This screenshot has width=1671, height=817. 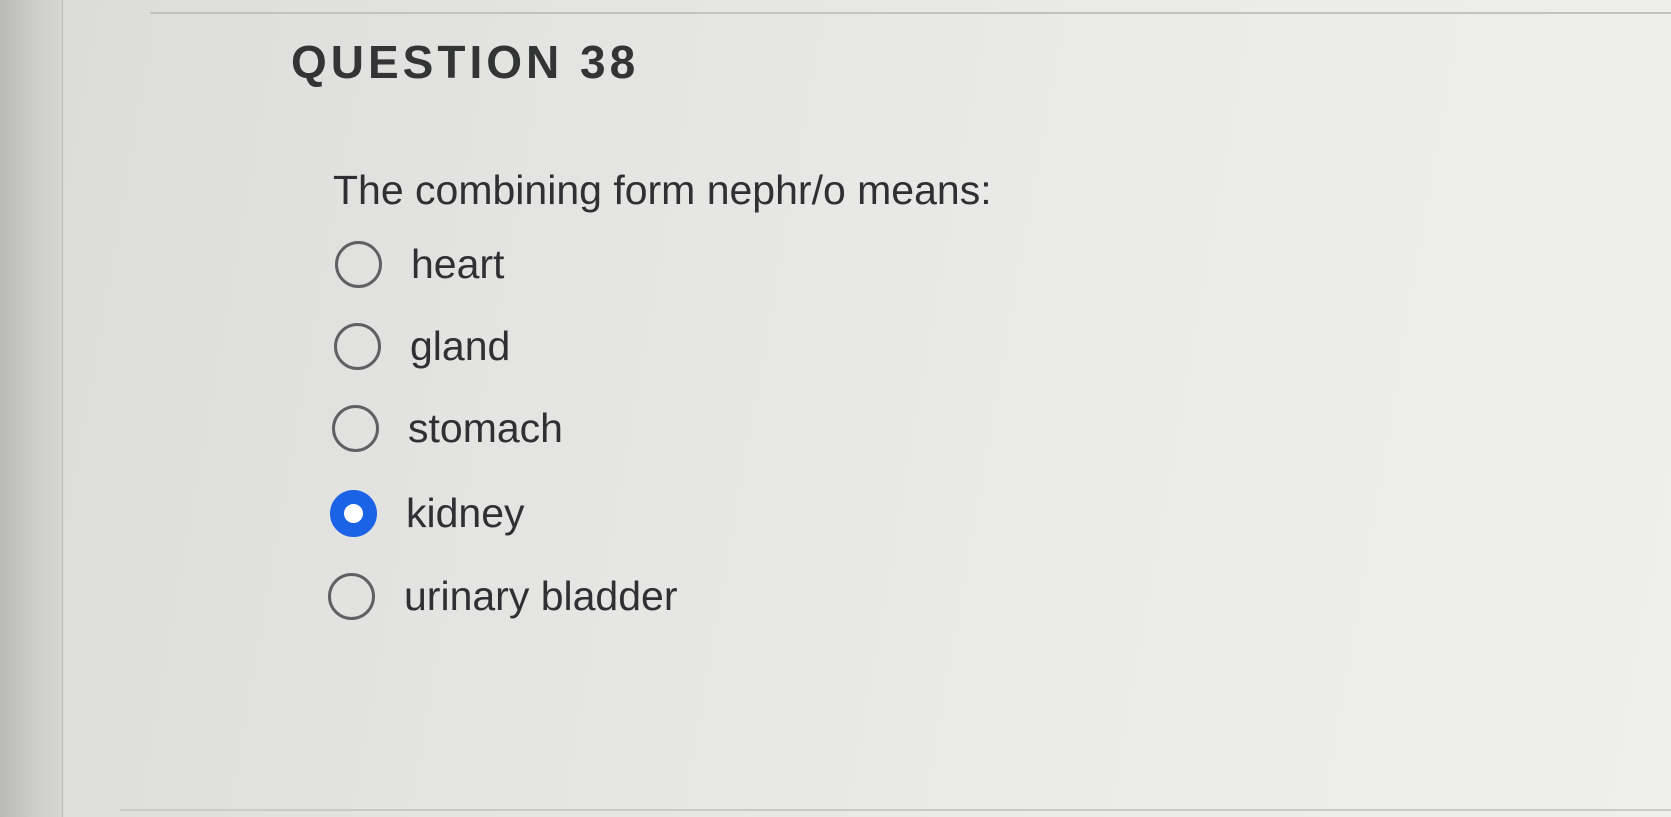 I want to click on option-label: gland, so click(x=460, y=346).